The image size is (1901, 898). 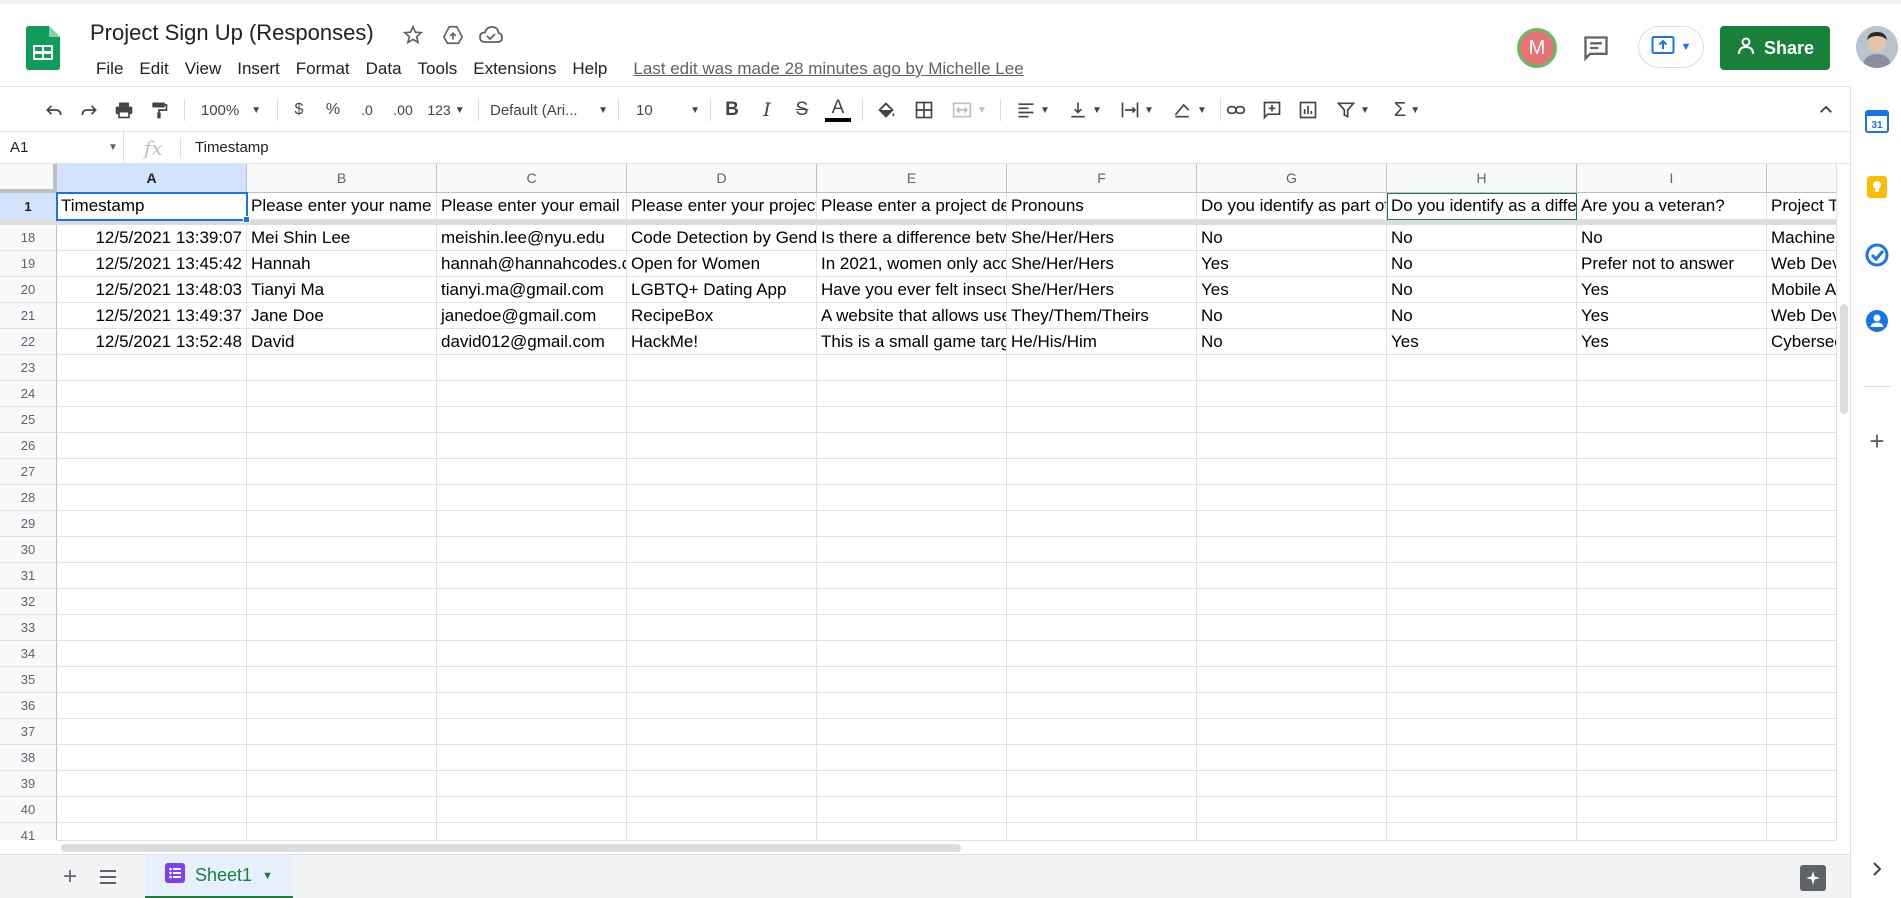 What do you see at coordinates (28, 628) in the screenshot?
I see `row-header: 33` at bounding box center [28, 628].